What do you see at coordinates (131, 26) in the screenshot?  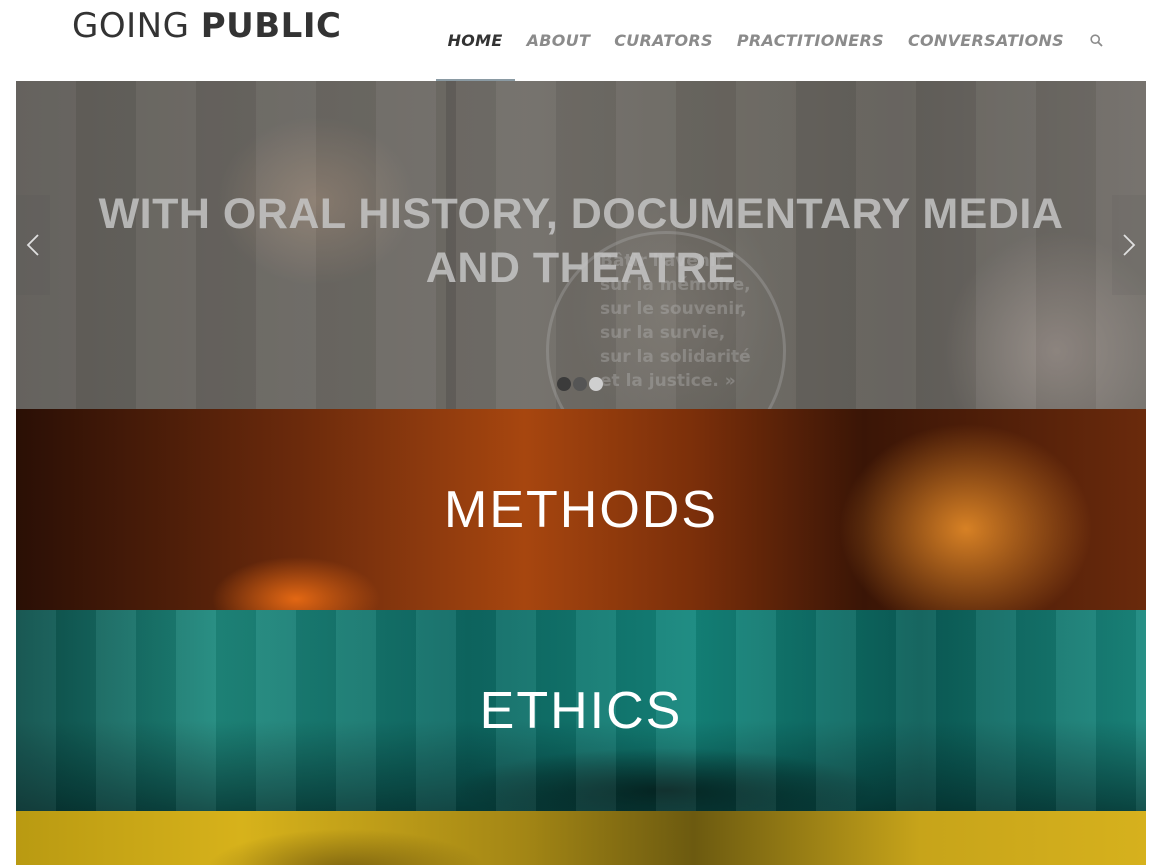 I see `logo-text-going: GOING` at bounding box center [131, 26].